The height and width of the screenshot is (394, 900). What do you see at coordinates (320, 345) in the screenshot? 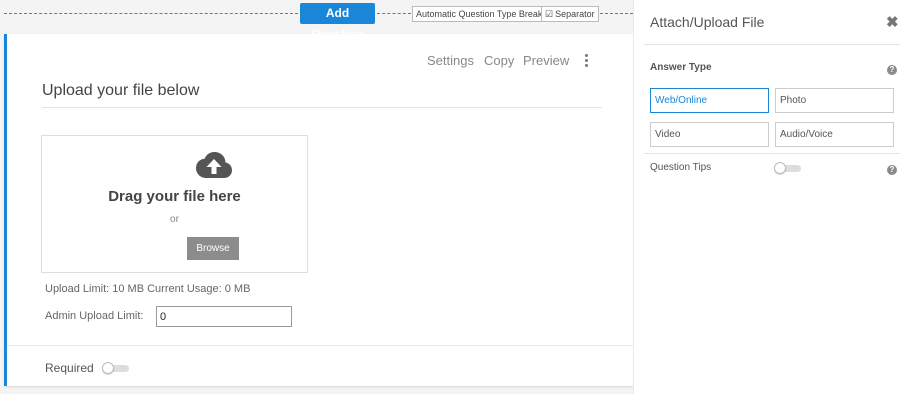
I see `required-divider` at bounding box center [320, 345].